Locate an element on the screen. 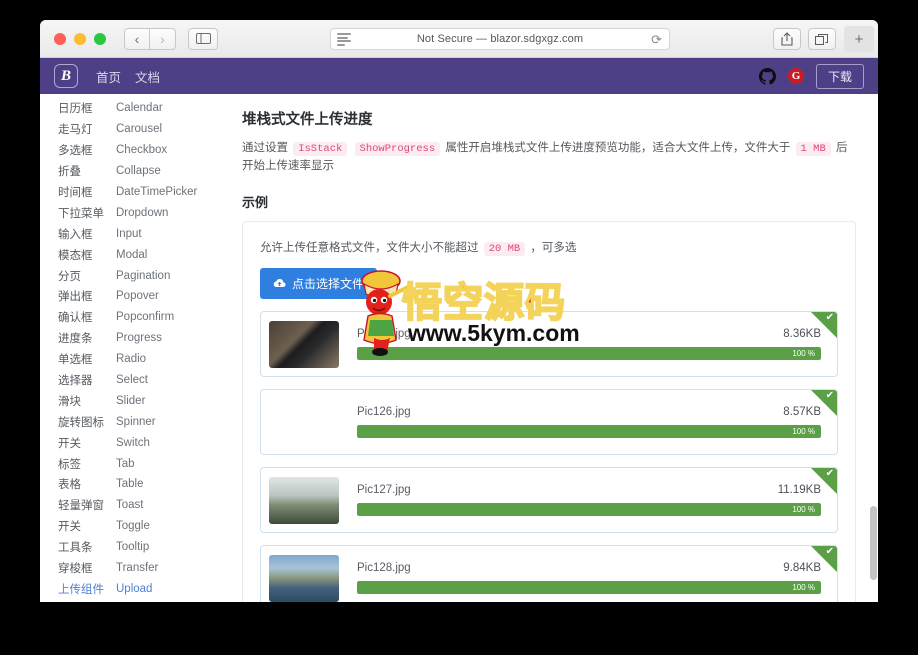  sidebar-item-label-cn: 多选框 is located at coordinates (75, 151).